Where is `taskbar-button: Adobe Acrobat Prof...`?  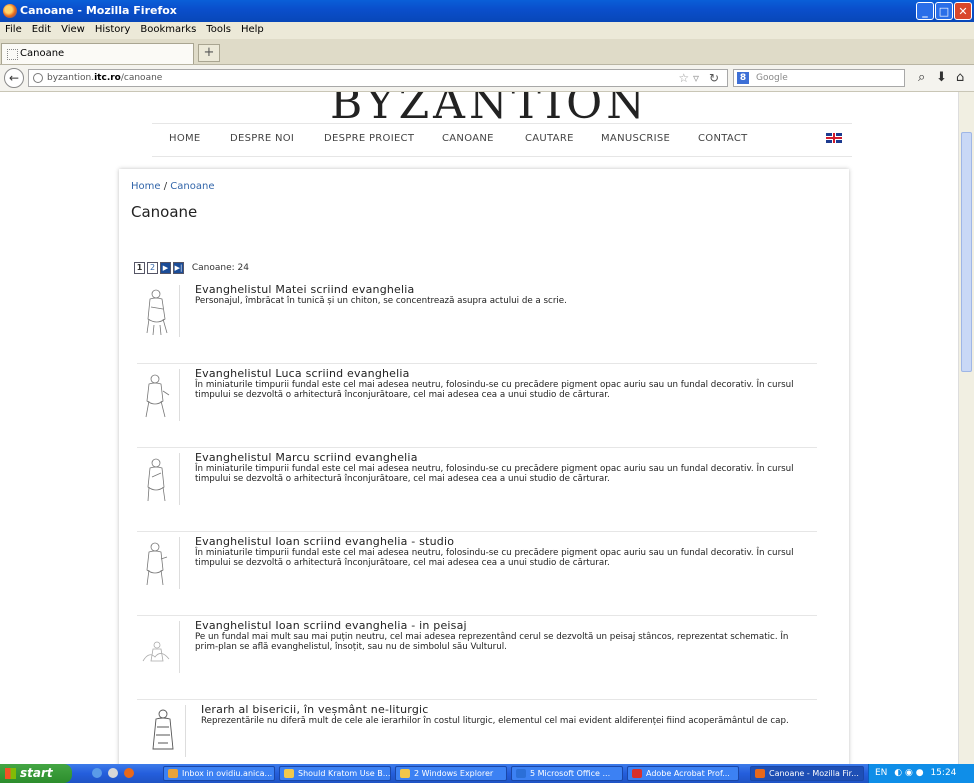 taskbar-button: Adobe Acrobat Prof... is located at coordinates (683, 773).